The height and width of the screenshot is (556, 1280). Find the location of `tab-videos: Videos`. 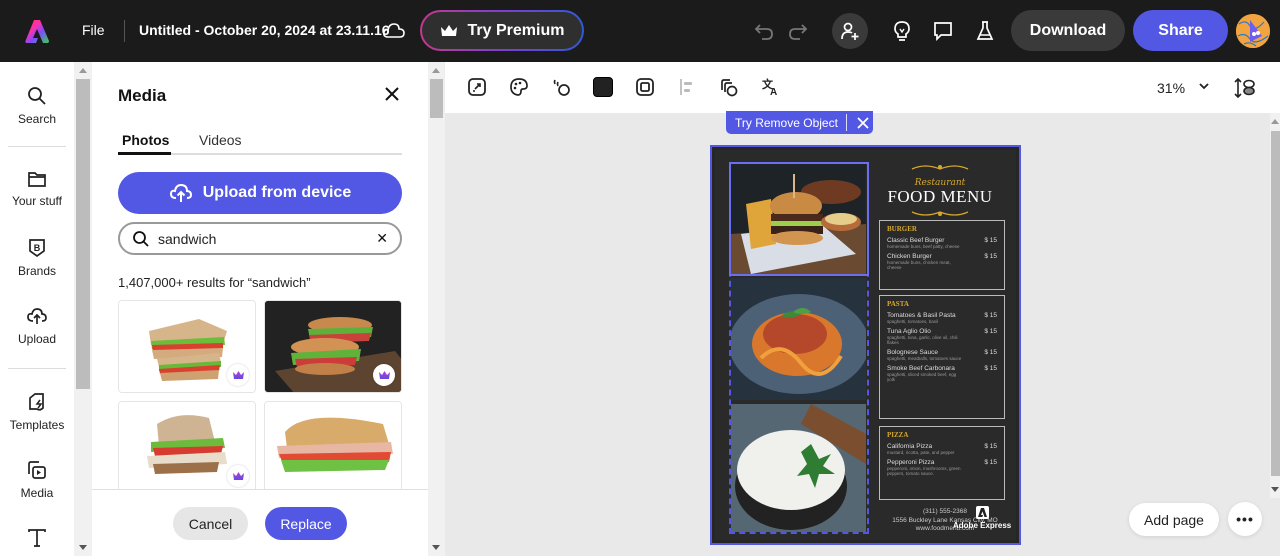

tab-videos: Videos is located at coordinates (220, 140).